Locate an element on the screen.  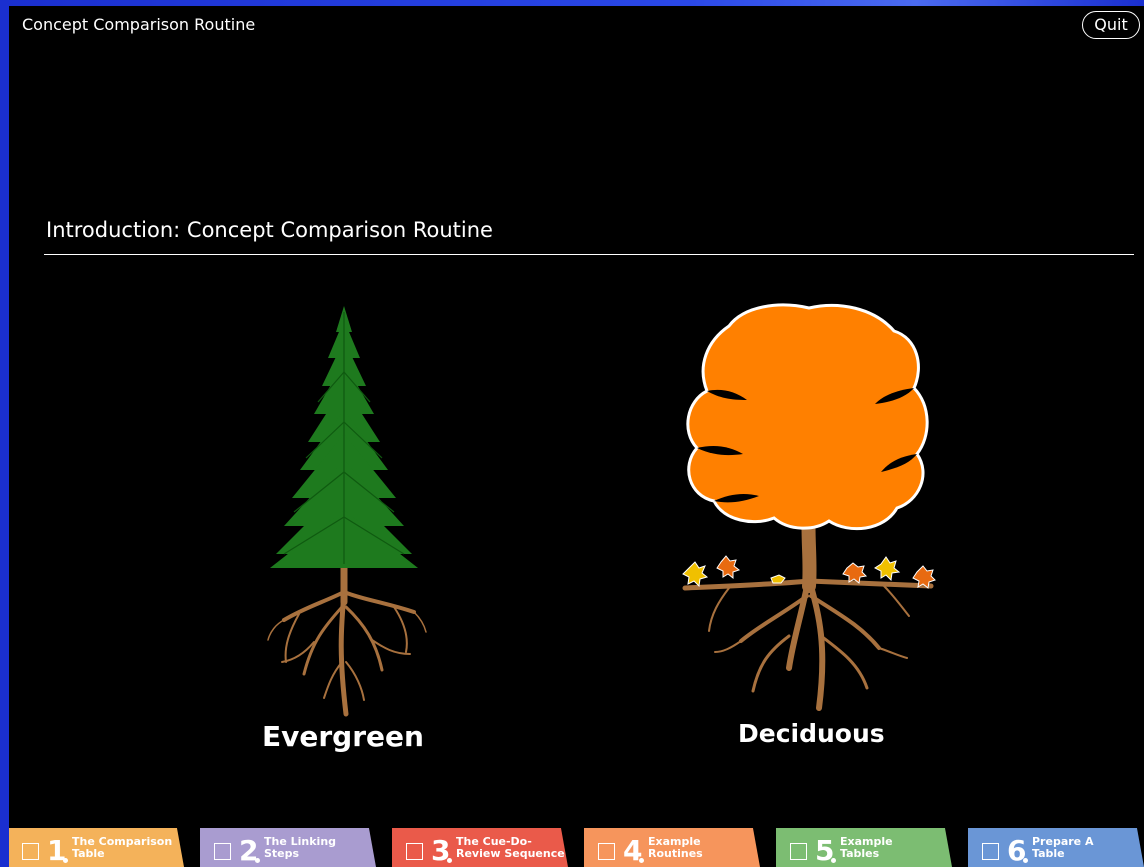
deciduous-label: Deciduous is located at coordinates (811, 733).